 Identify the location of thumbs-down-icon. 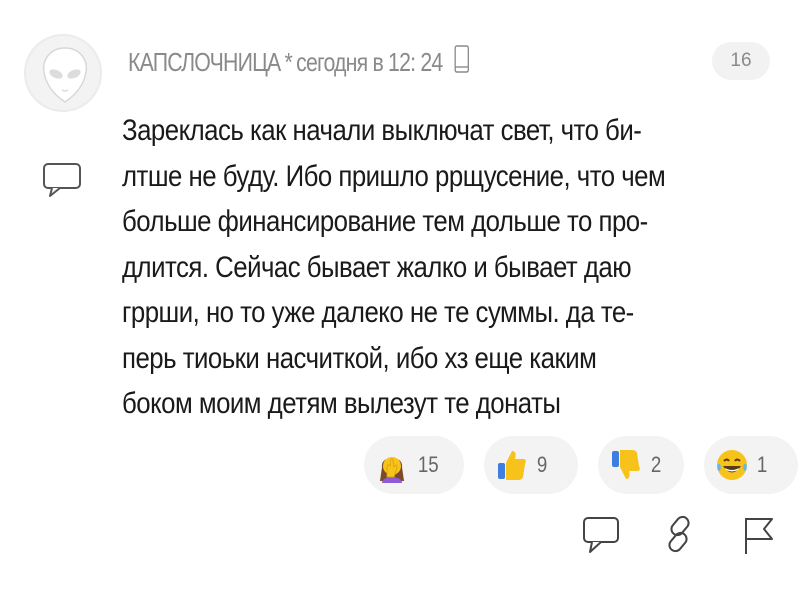
(626, 464).